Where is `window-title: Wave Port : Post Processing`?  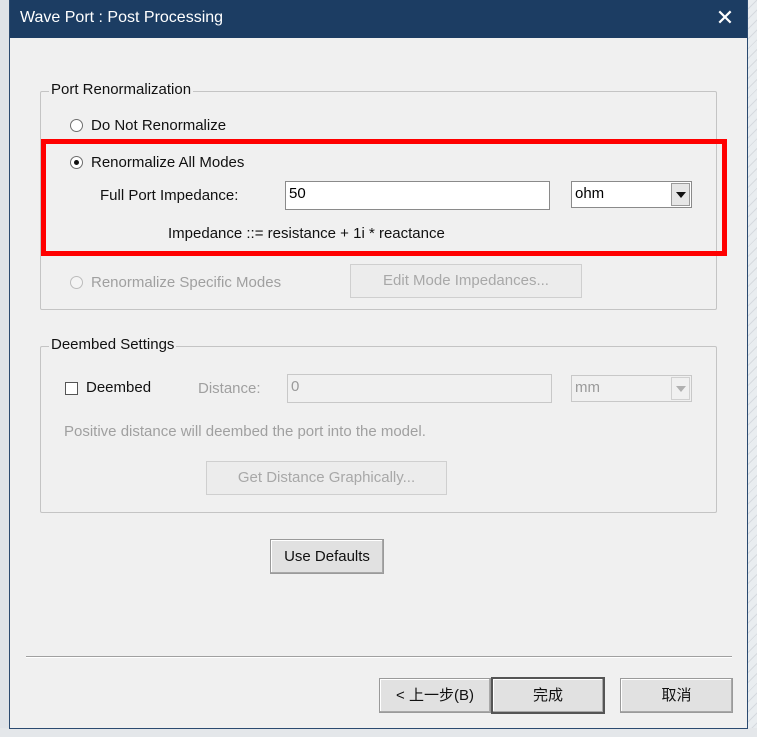
window-title: Wave Port : Post Processing is located at coordinates (122, 17).